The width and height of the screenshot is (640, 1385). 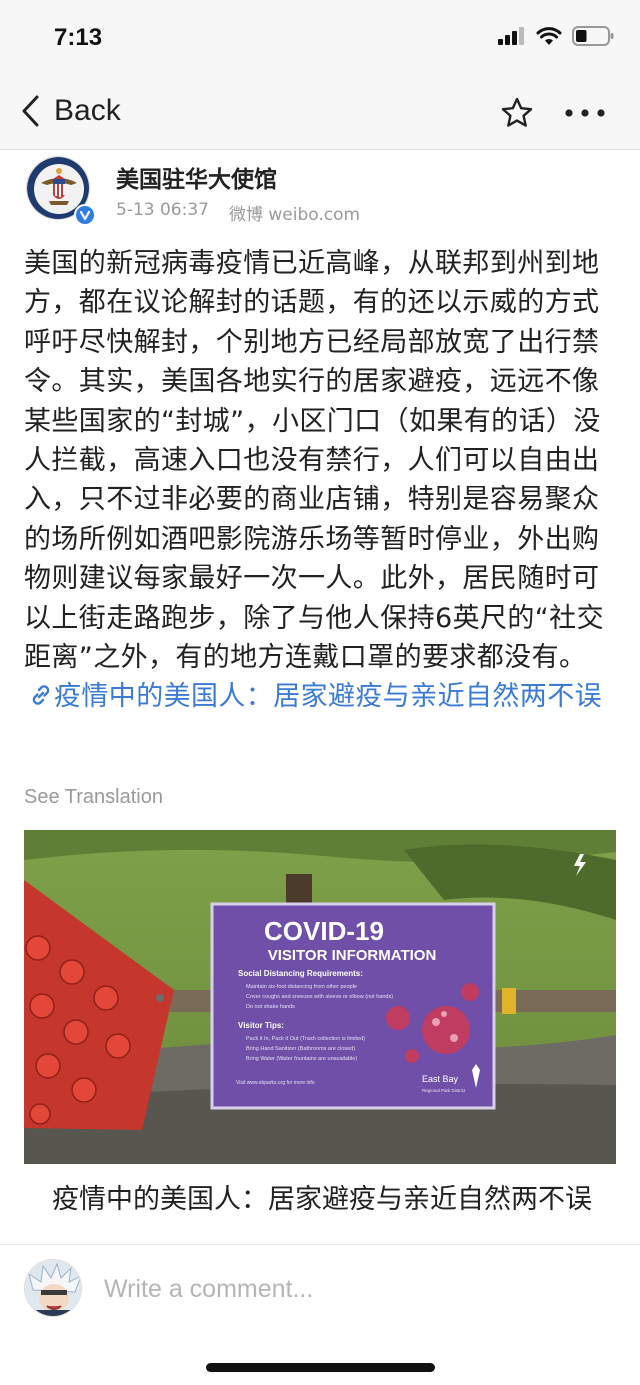 I want to click on back-label: Back, so click(x=87, y=110).